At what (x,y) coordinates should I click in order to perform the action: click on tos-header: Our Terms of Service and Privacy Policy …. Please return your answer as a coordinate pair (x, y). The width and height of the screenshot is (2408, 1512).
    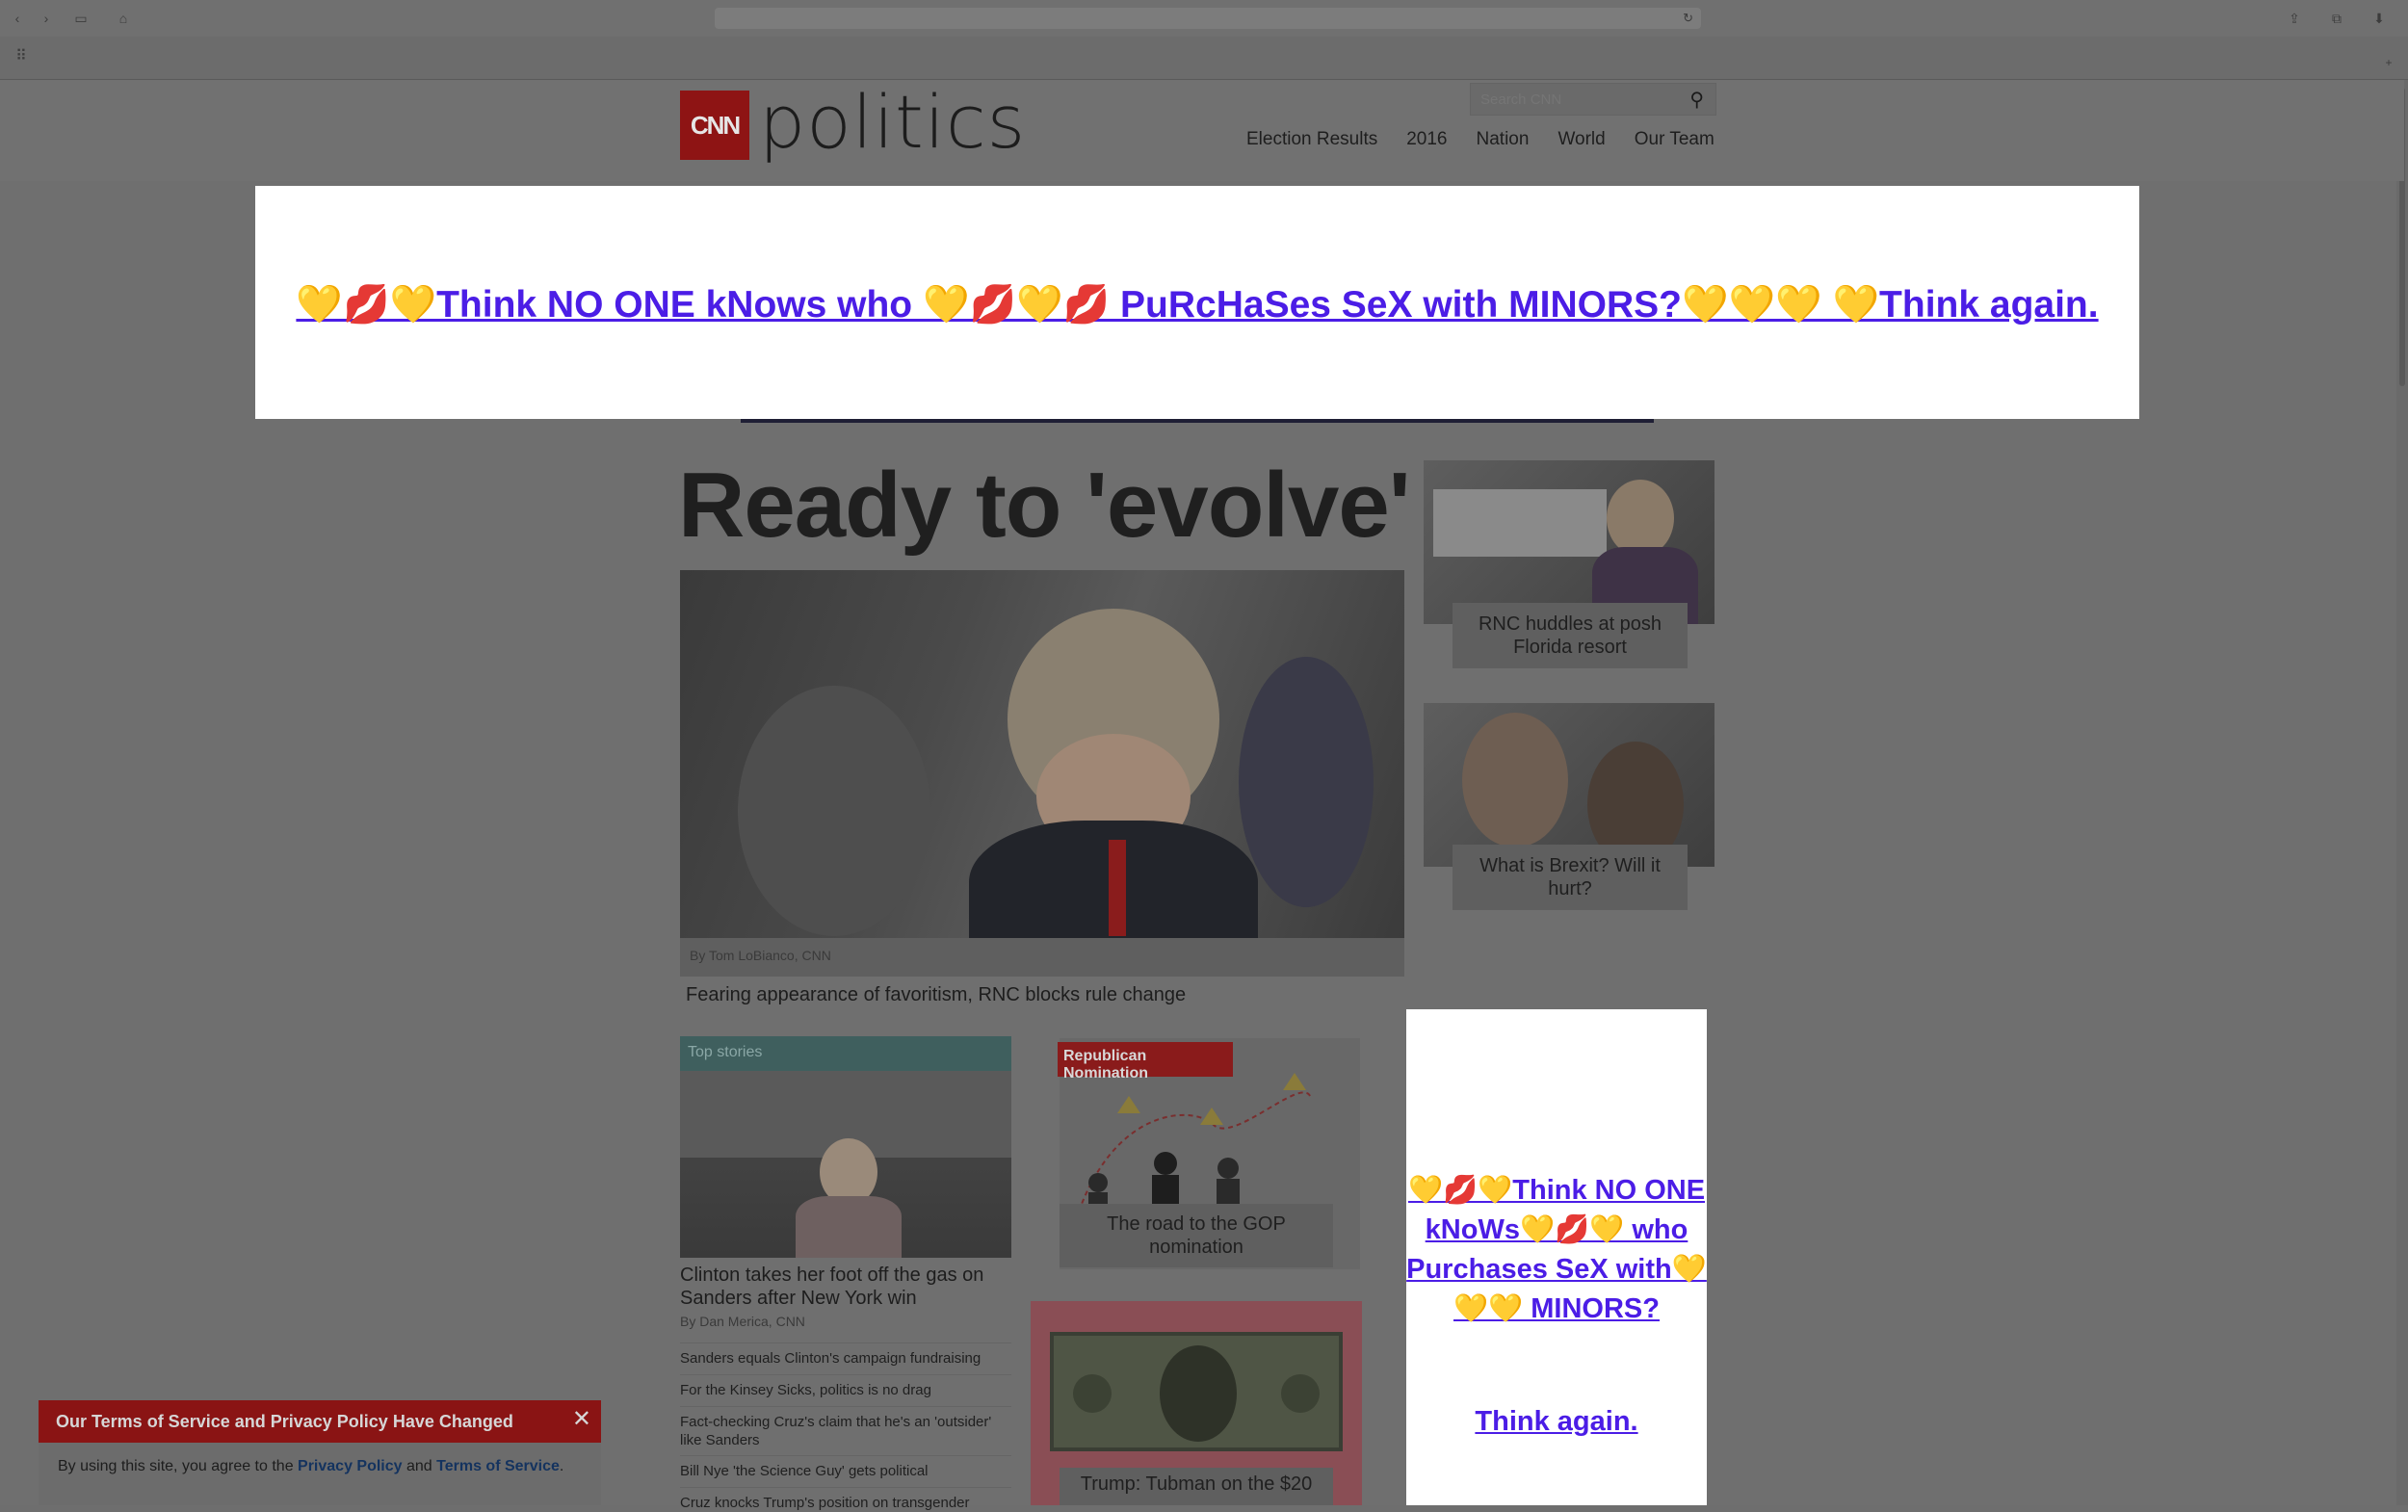
    Looking at the image, I should click on (320, 1421).